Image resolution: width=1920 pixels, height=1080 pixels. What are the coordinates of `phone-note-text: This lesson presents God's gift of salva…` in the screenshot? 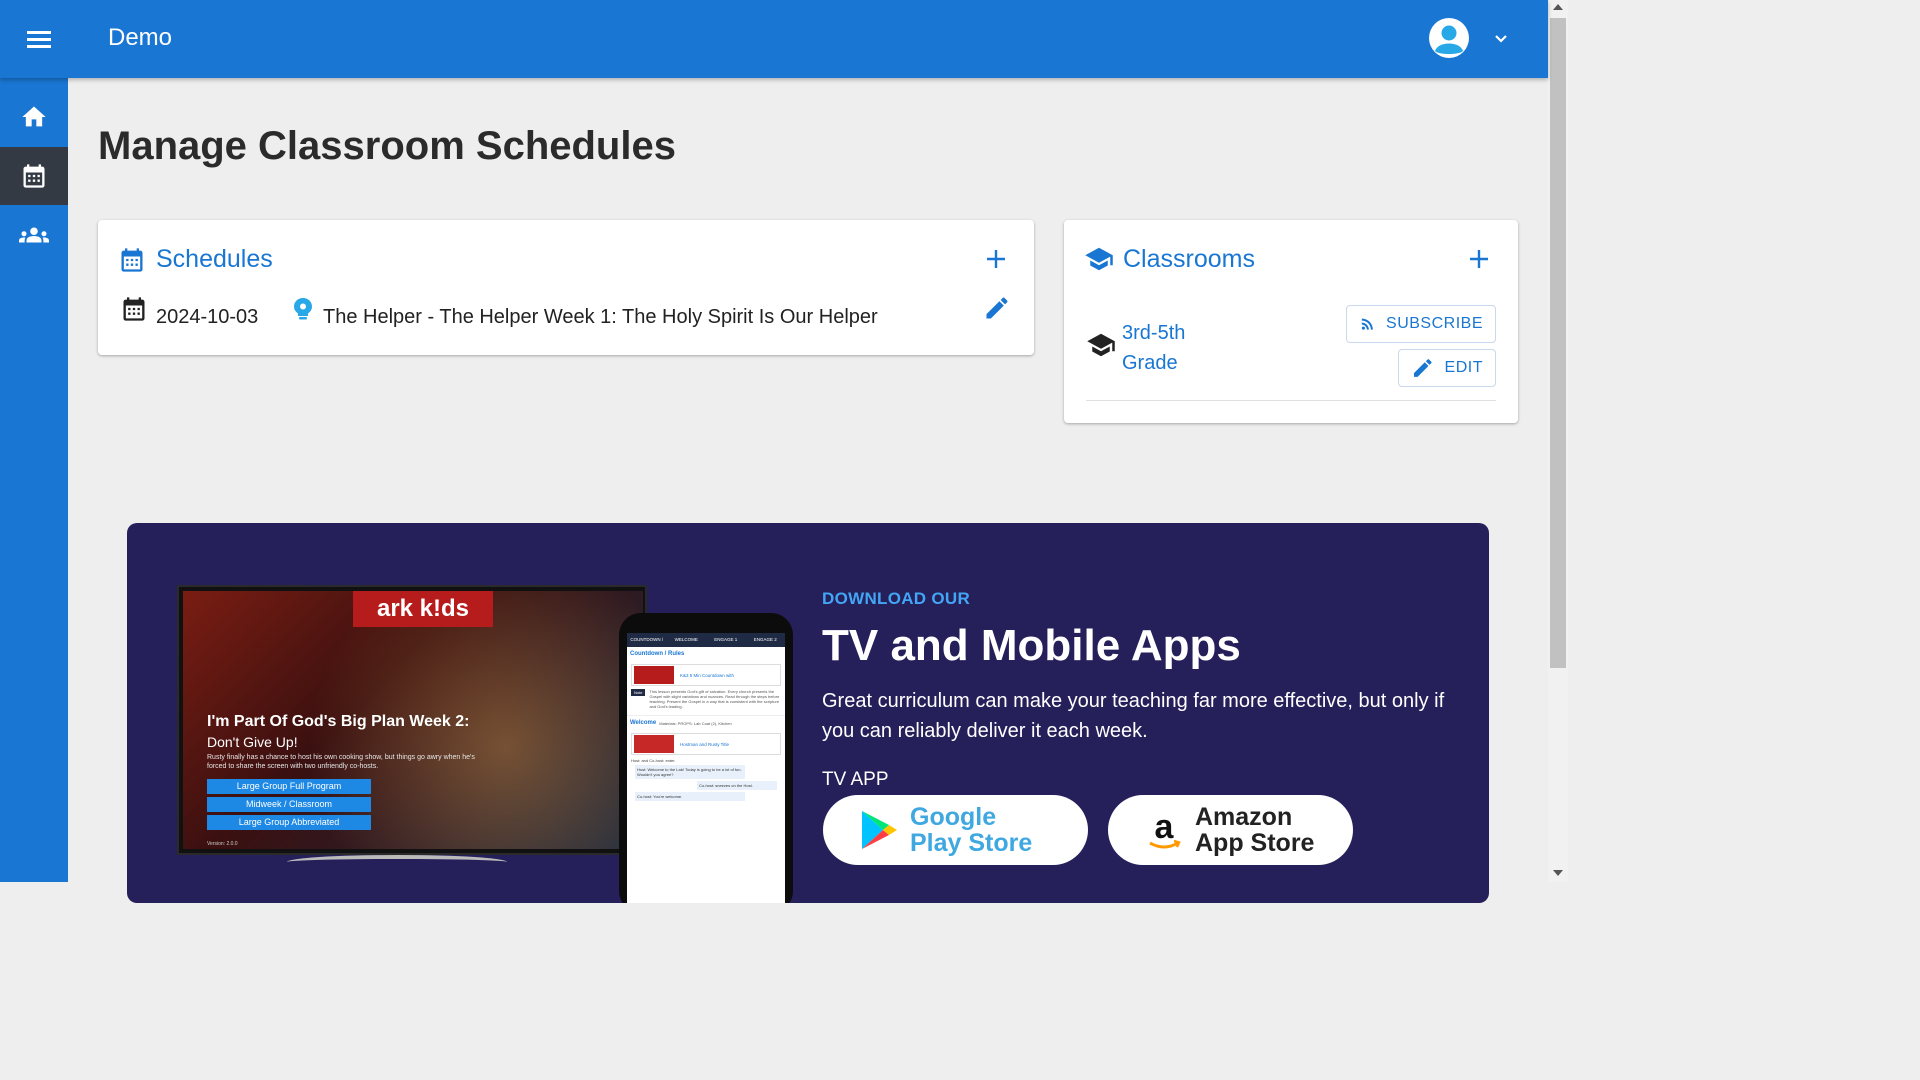 It's located at (714, 699).